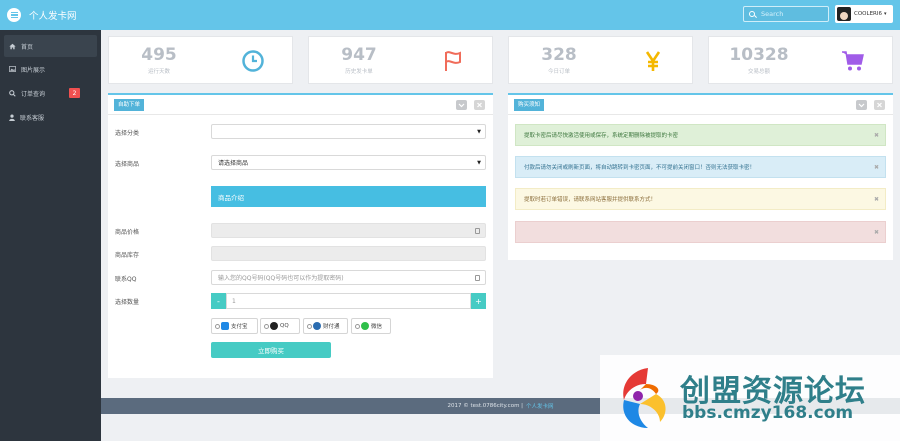 The width and height of the screenshot is (900, 441). Describe the element at coordinates (359, 72) in the screenshot. I see `stat-label: 历史发卡单` at that location.